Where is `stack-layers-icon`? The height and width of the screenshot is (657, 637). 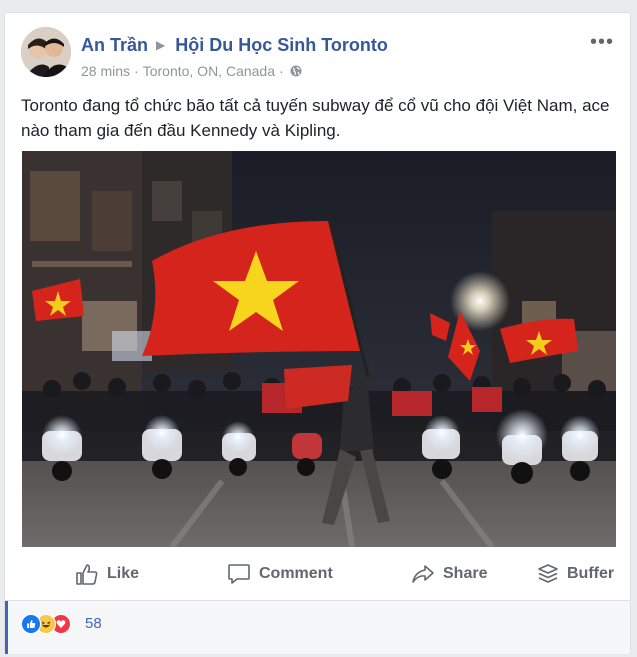 stack-layers-icon is located at coordinates (548, 573).